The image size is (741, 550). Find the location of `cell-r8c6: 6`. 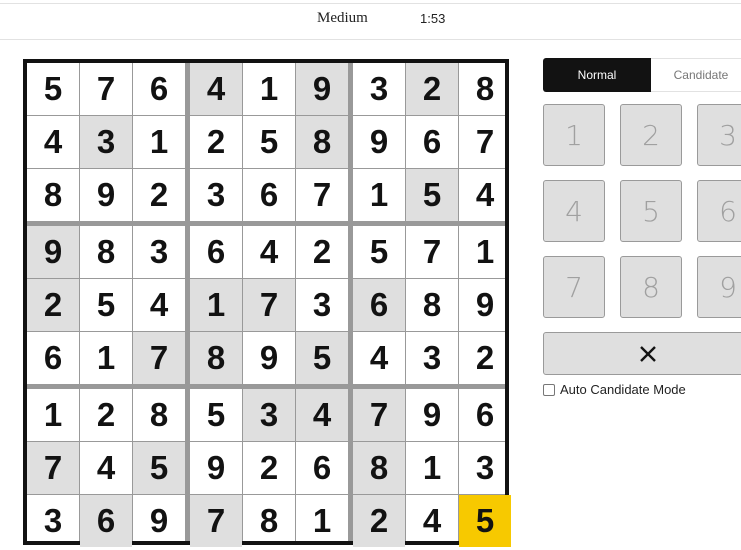

cell-r8c6: 6 is located at coordinates (322, 468).